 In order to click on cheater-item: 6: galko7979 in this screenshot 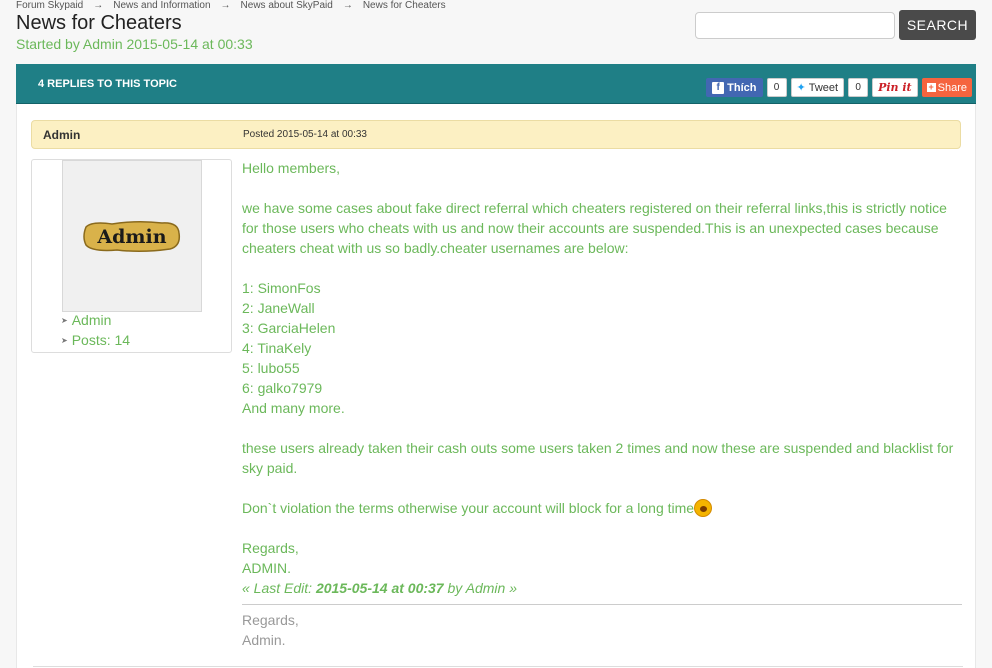, I will do `click(282, 388)`.